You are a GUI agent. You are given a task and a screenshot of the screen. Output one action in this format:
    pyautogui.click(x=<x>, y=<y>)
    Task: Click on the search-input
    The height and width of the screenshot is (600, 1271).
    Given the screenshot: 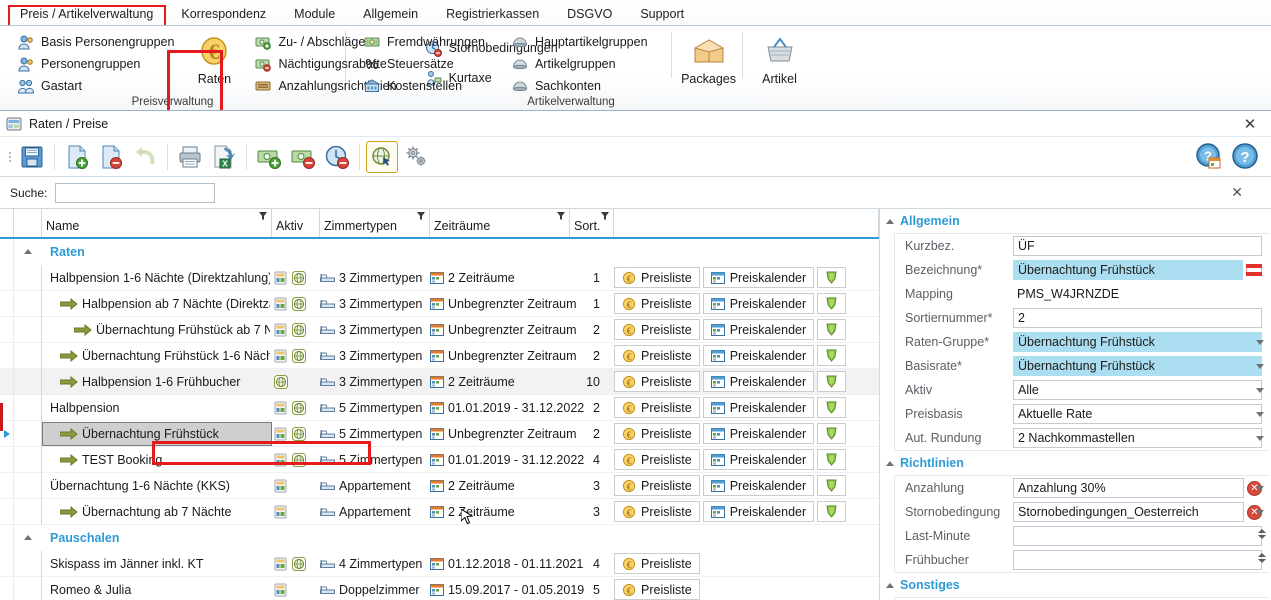 What is the action you would take?
    pyautogui.click(x=135, y=193)
    